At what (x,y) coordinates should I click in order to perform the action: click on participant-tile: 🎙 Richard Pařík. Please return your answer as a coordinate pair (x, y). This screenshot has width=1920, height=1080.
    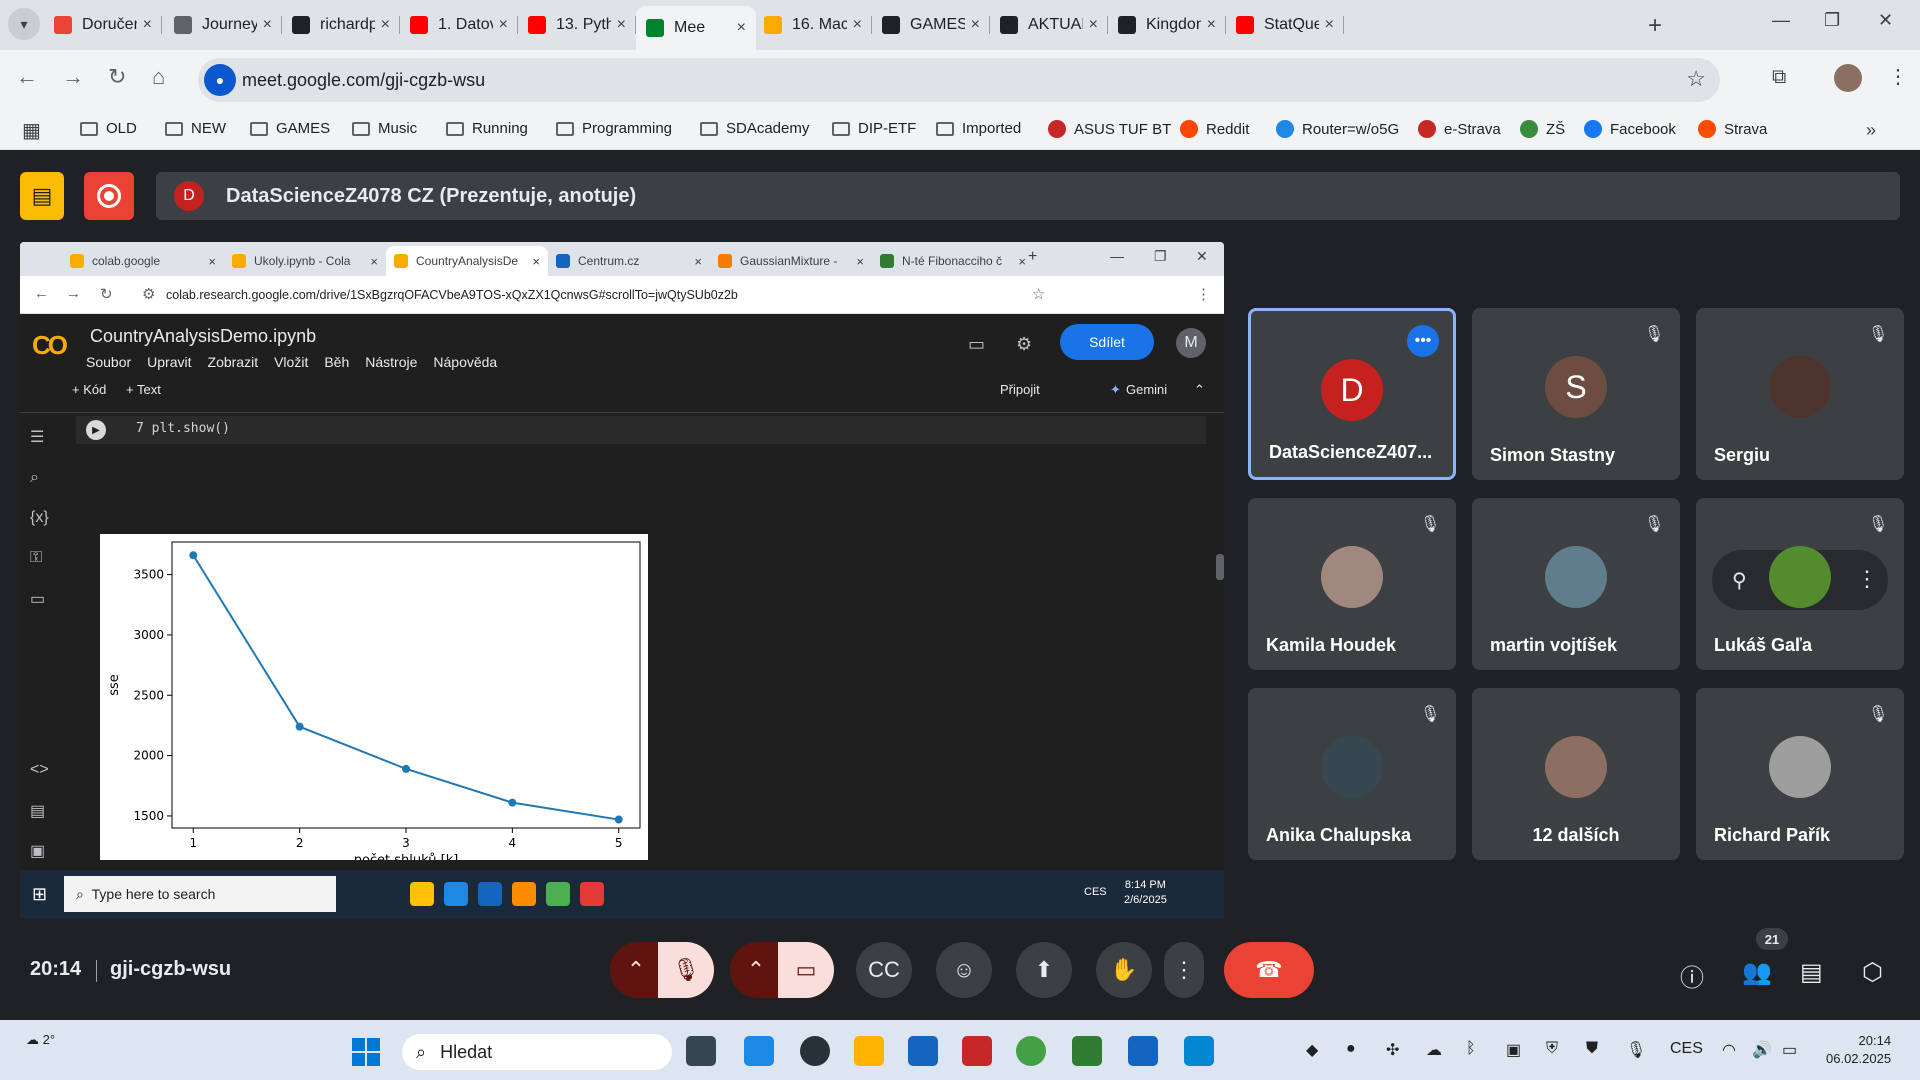
    Looking at the image, I should click on (1800, 774).